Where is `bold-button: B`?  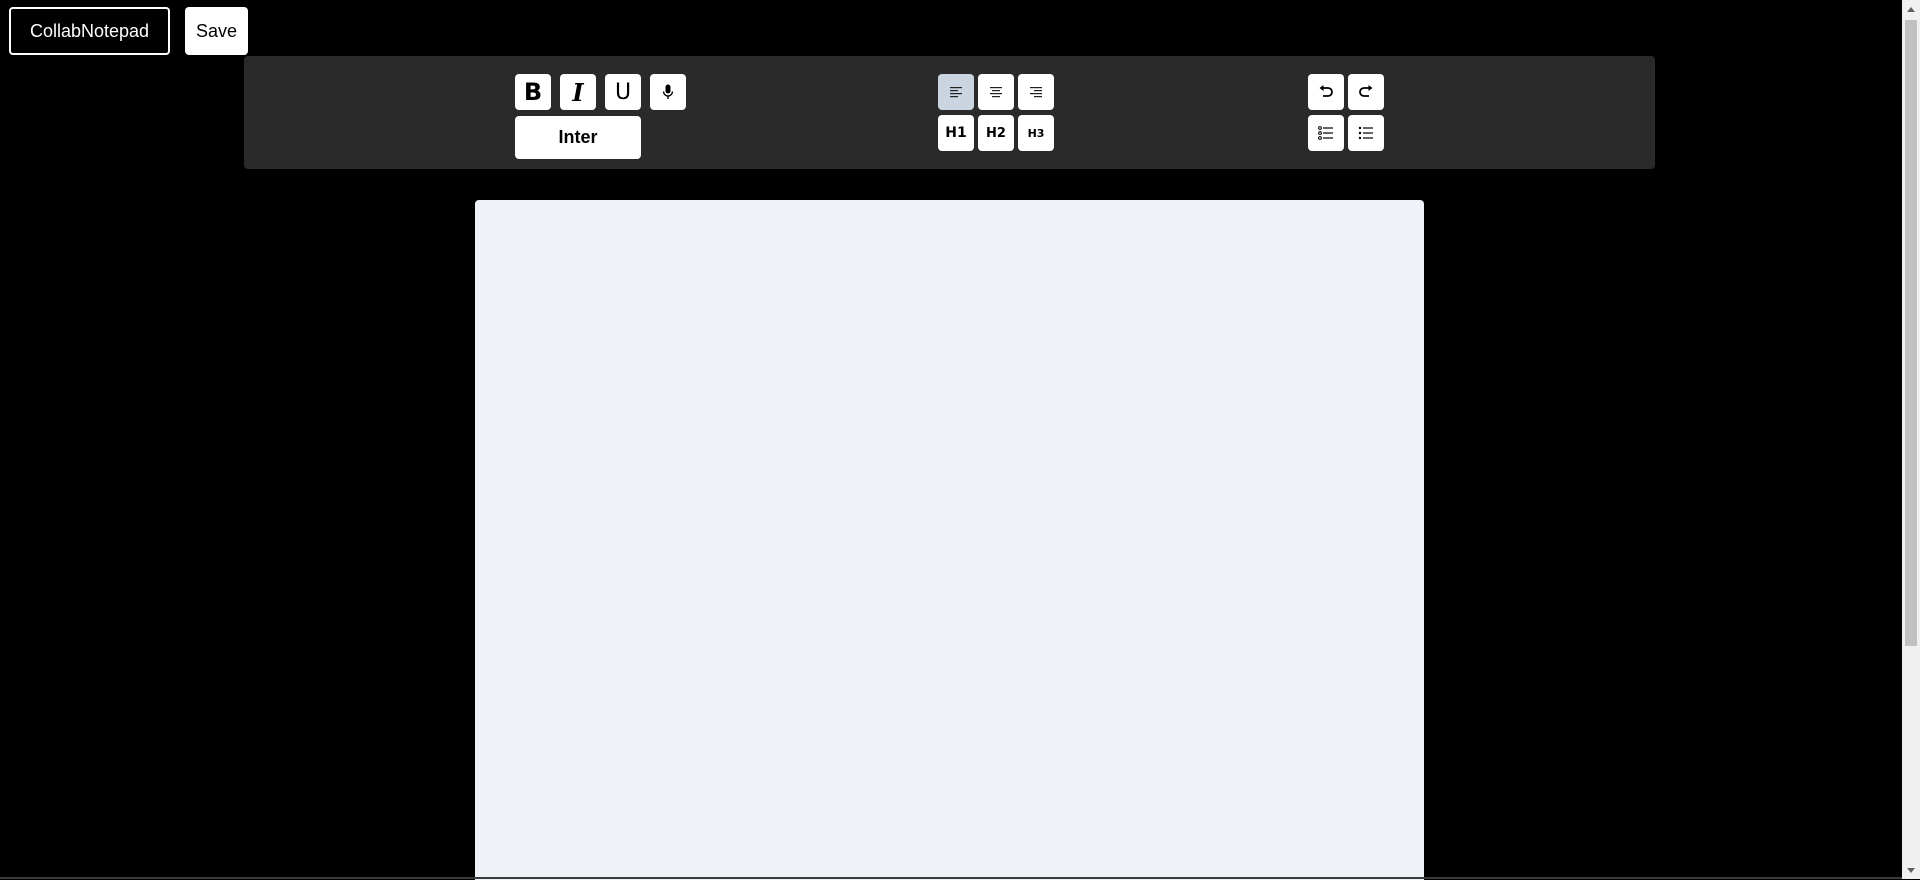
bold-button: B is located at coordinates (533, 92).